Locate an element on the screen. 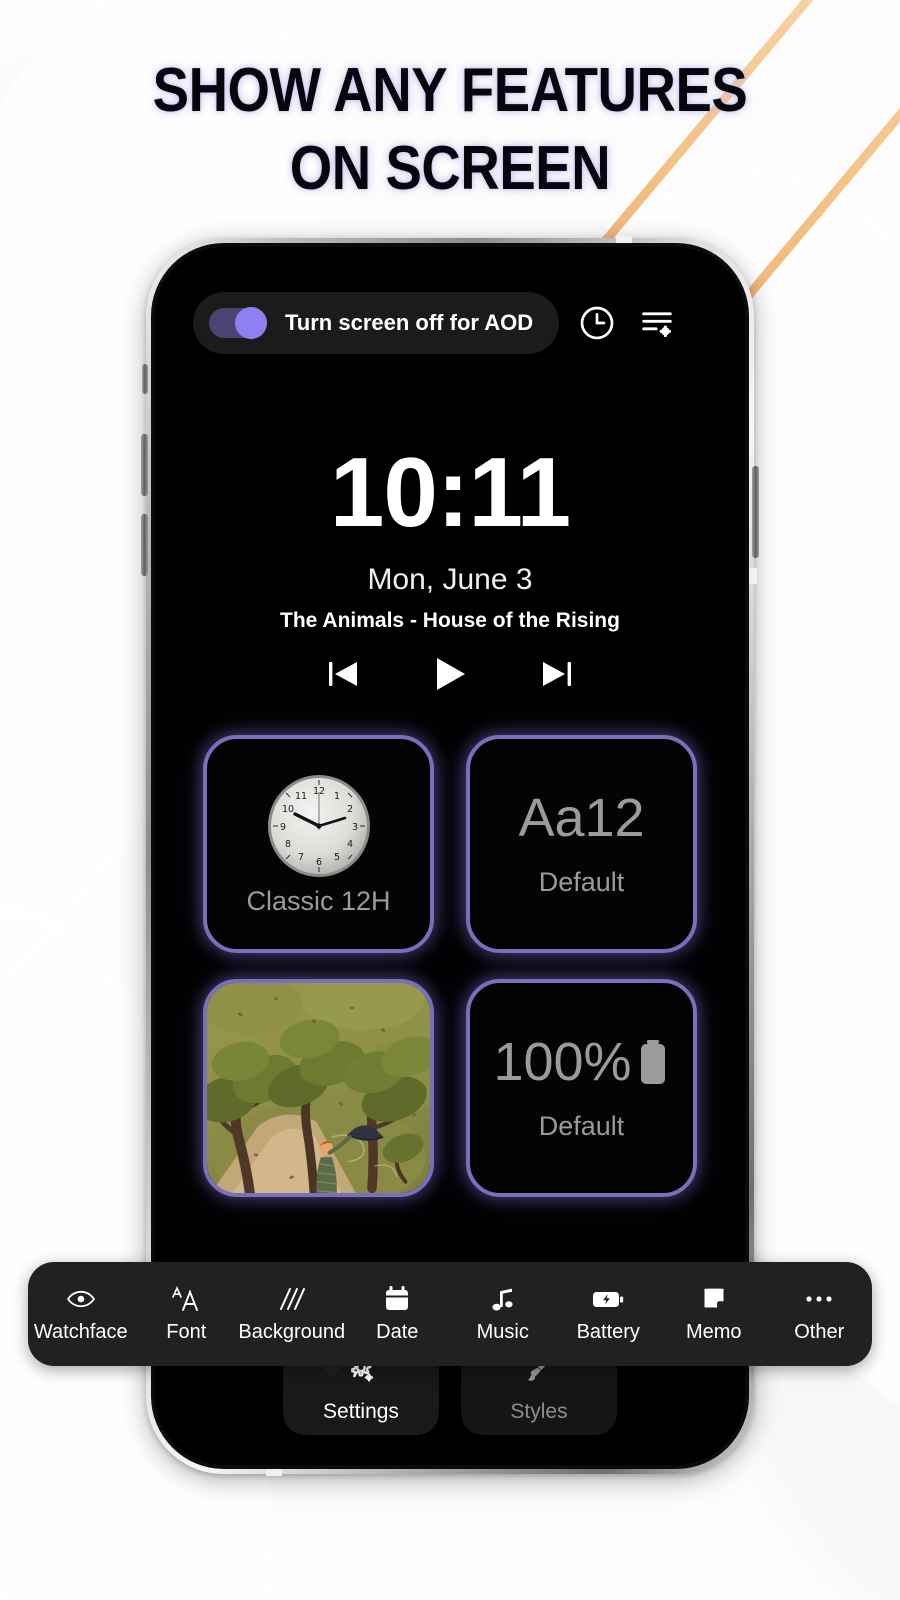 The width and height of the screenshot is (900, 1600). feature-watchface-label: Watchface is located at coordinates (80, 1332).